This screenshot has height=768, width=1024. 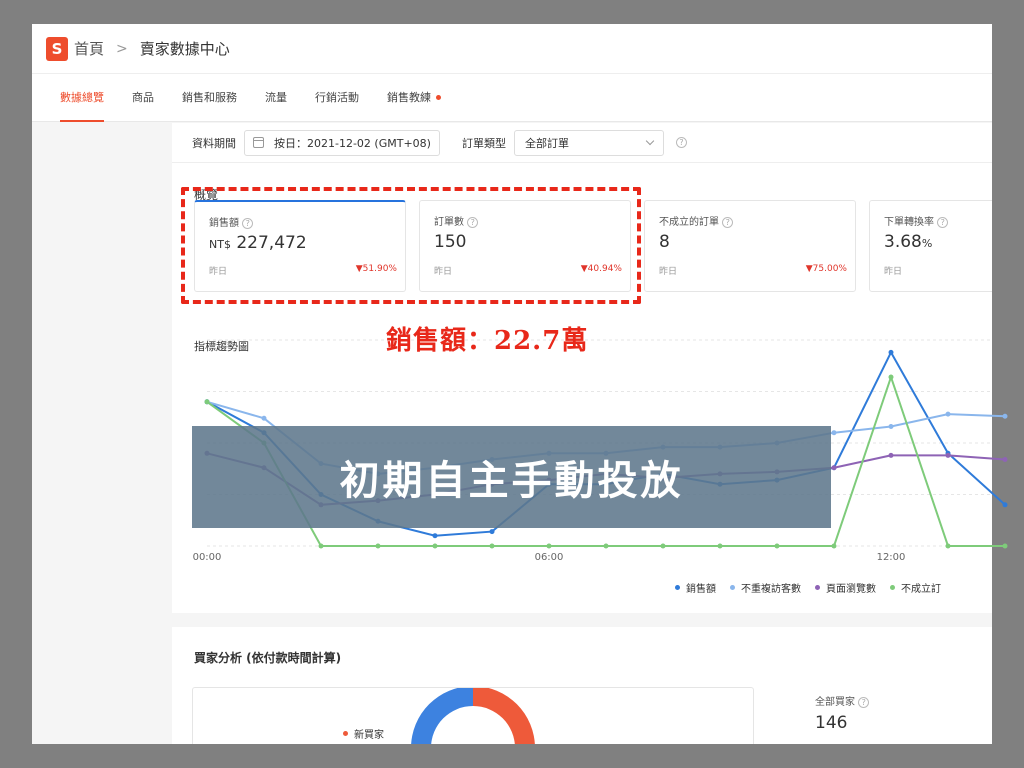 What do you see at coordinates (143, 98) in the screenshot?
I see `tab-products: 商品` at bounding box center [143, 98].